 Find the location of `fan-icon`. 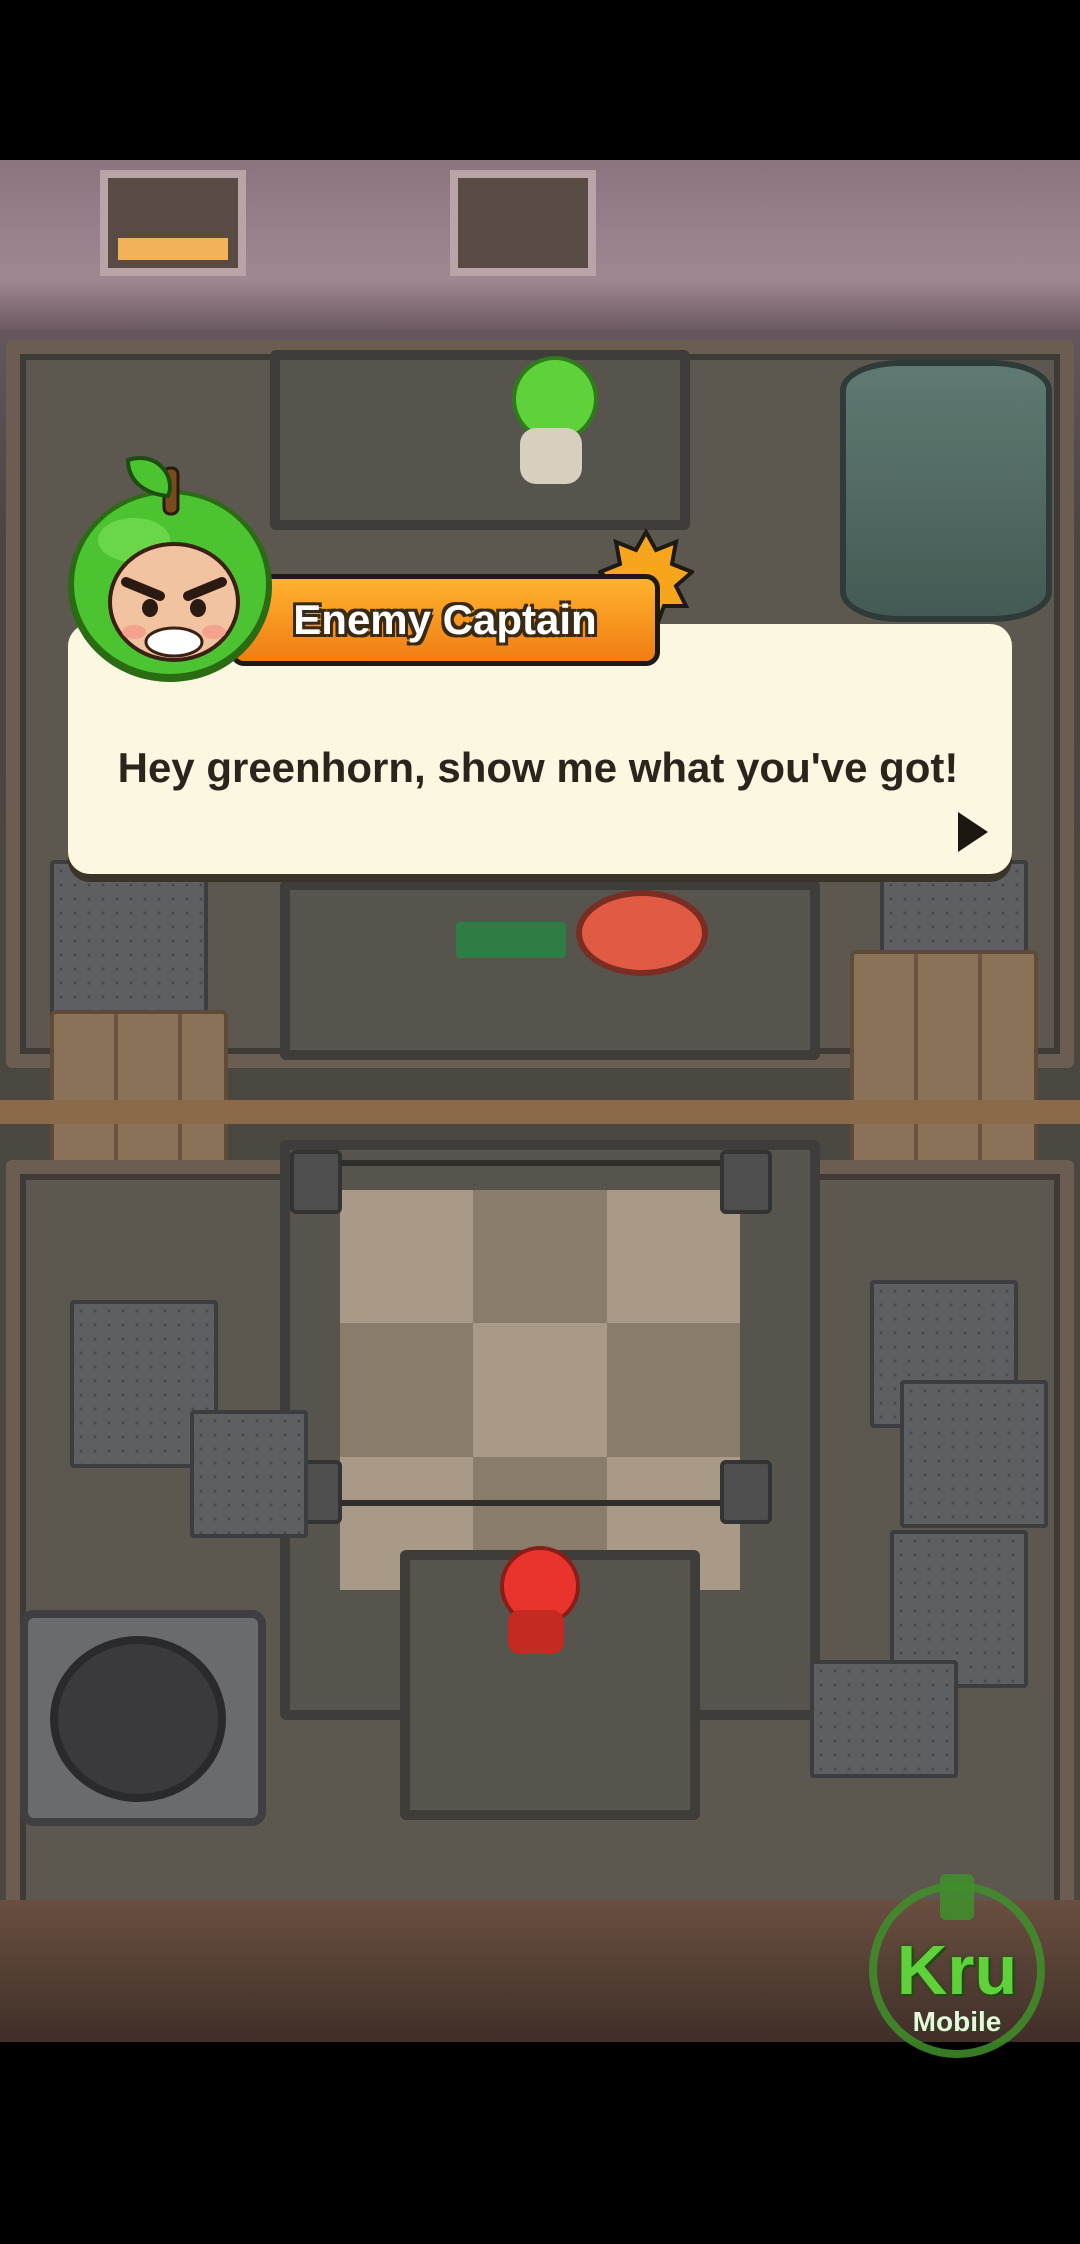

fan-icon is located at coordinates (138, 1719).